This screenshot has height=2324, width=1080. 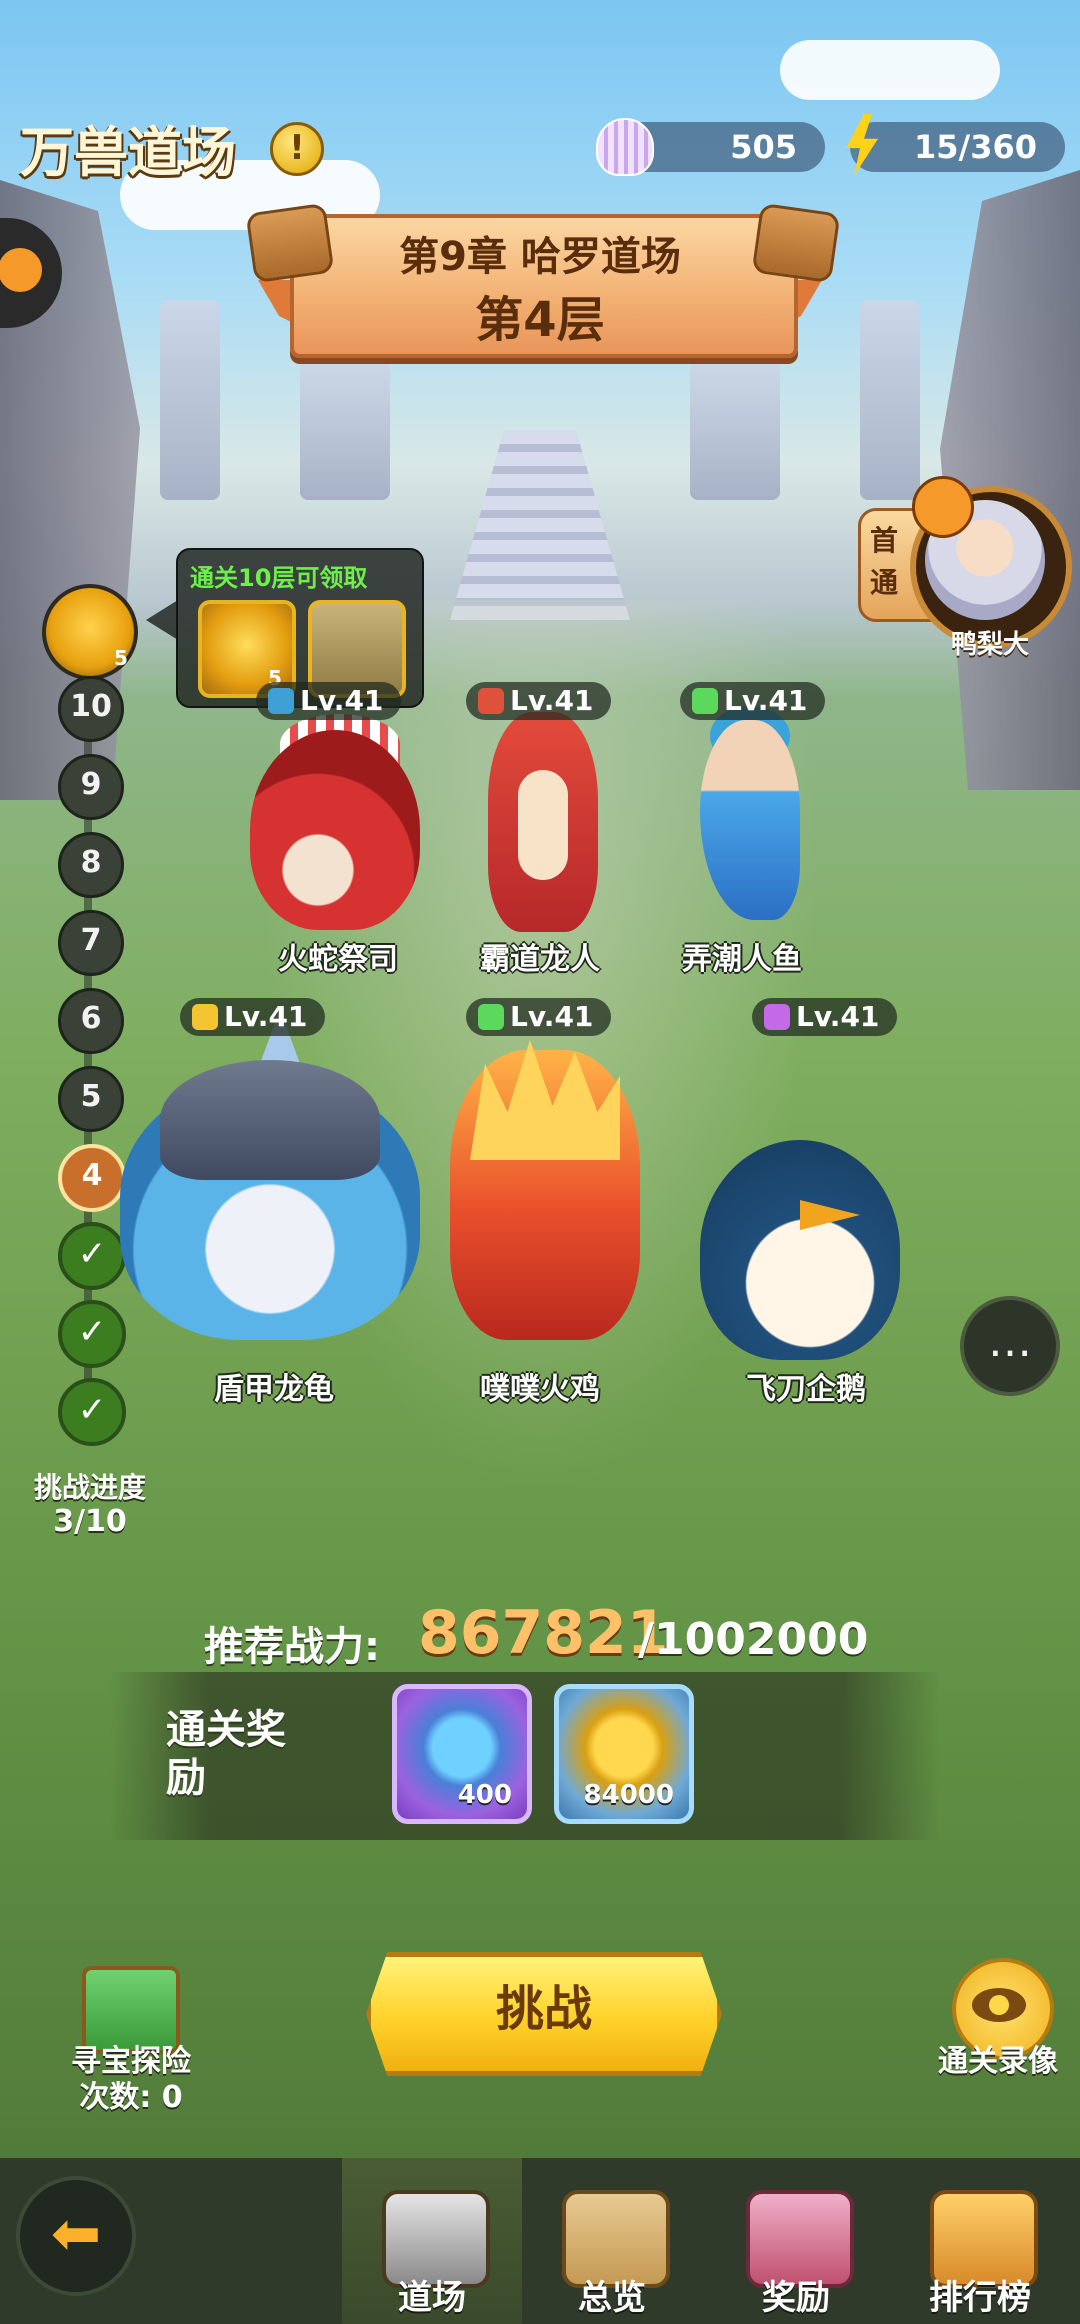 I want to click on progress-node-10: 10, so click(x=91, y=709).